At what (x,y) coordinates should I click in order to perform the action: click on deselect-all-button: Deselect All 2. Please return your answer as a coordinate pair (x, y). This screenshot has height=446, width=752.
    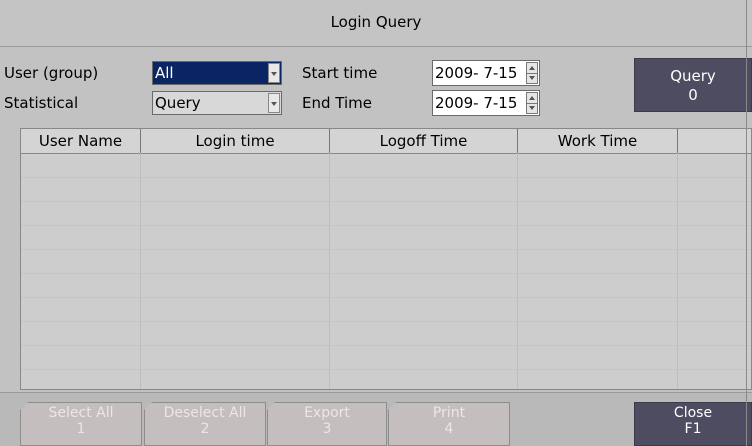
    Looking at the image, I should click on (205, 424).